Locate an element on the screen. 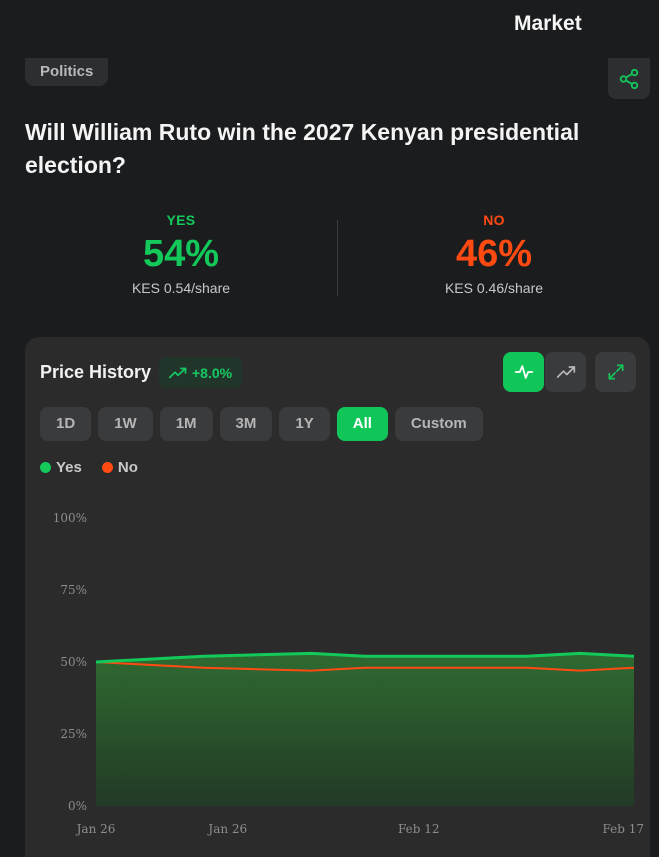 This screenshot has width=659, height=857. x-tick-label: Feb 17 is located at coordinates (623, 829).